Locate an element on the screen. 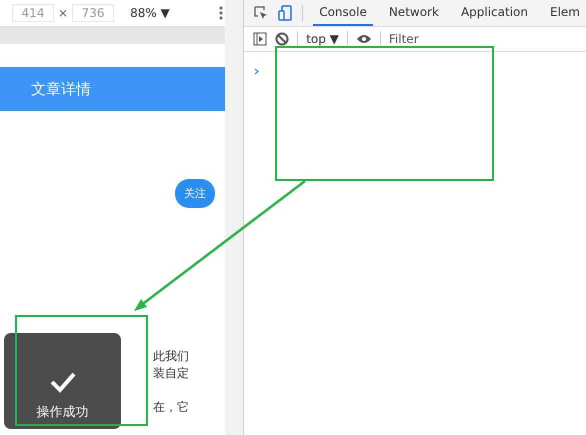 The height and width of the screenshot is (435, 586). article-text: 装自定 is located at coordinates (171, 373).